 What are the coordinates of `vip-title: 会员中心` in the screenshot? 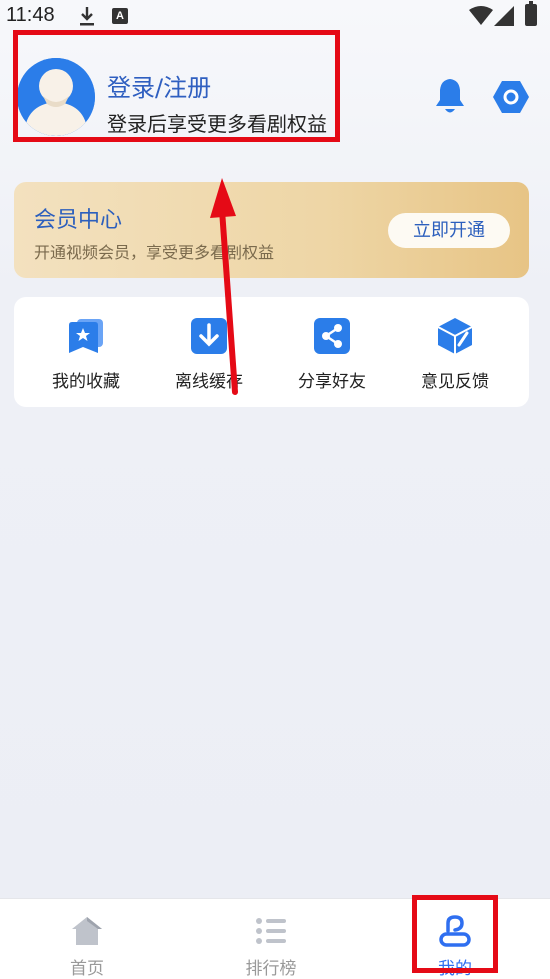 It's located at (78, 220).